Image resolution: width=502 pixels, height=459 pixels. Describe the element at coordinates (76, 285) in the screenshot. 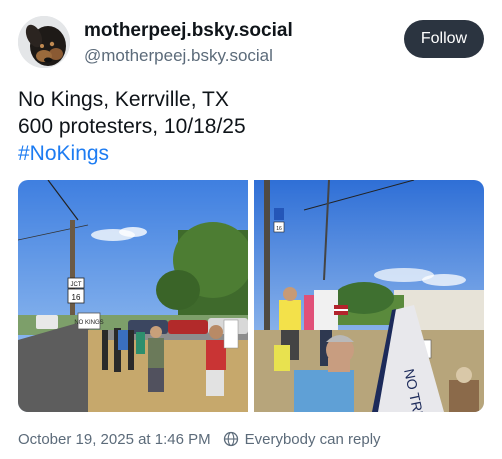

I see `road-sign-label: JCT` at that location.